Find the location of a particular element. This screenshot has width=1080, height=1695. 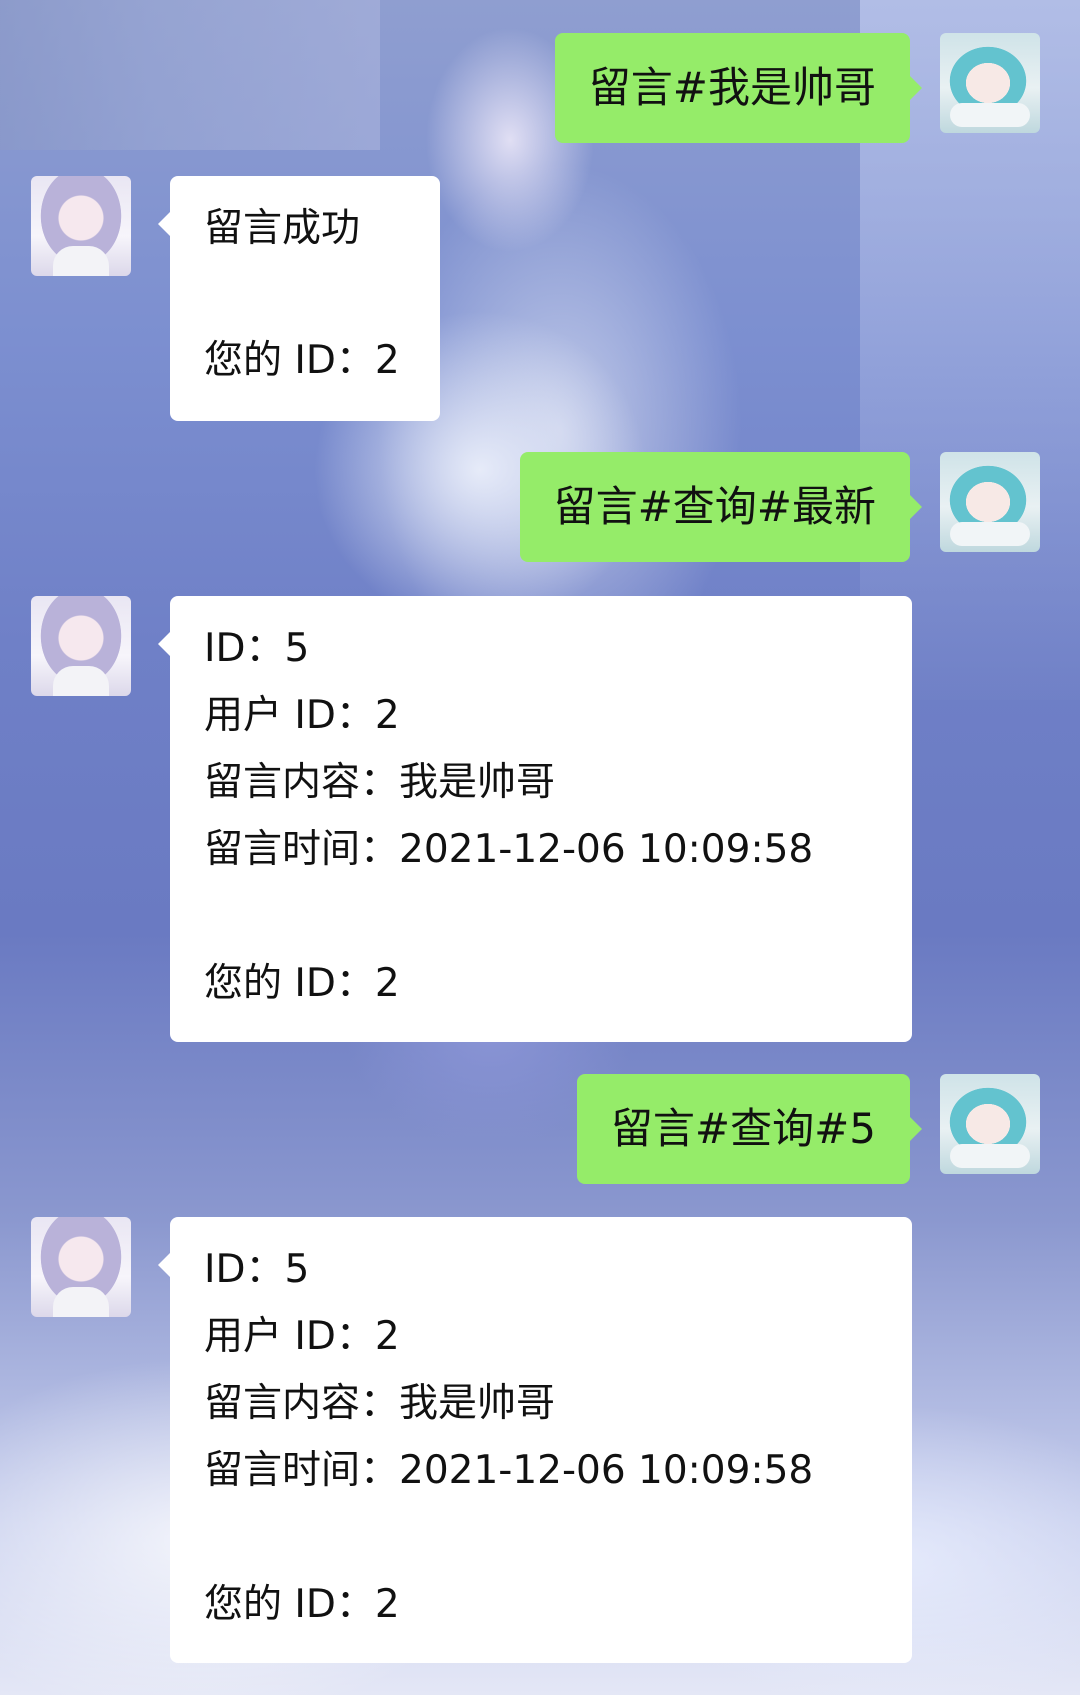

chat-message-outgoing: 留言#查询#5 is located at coordinates (540, 1129).